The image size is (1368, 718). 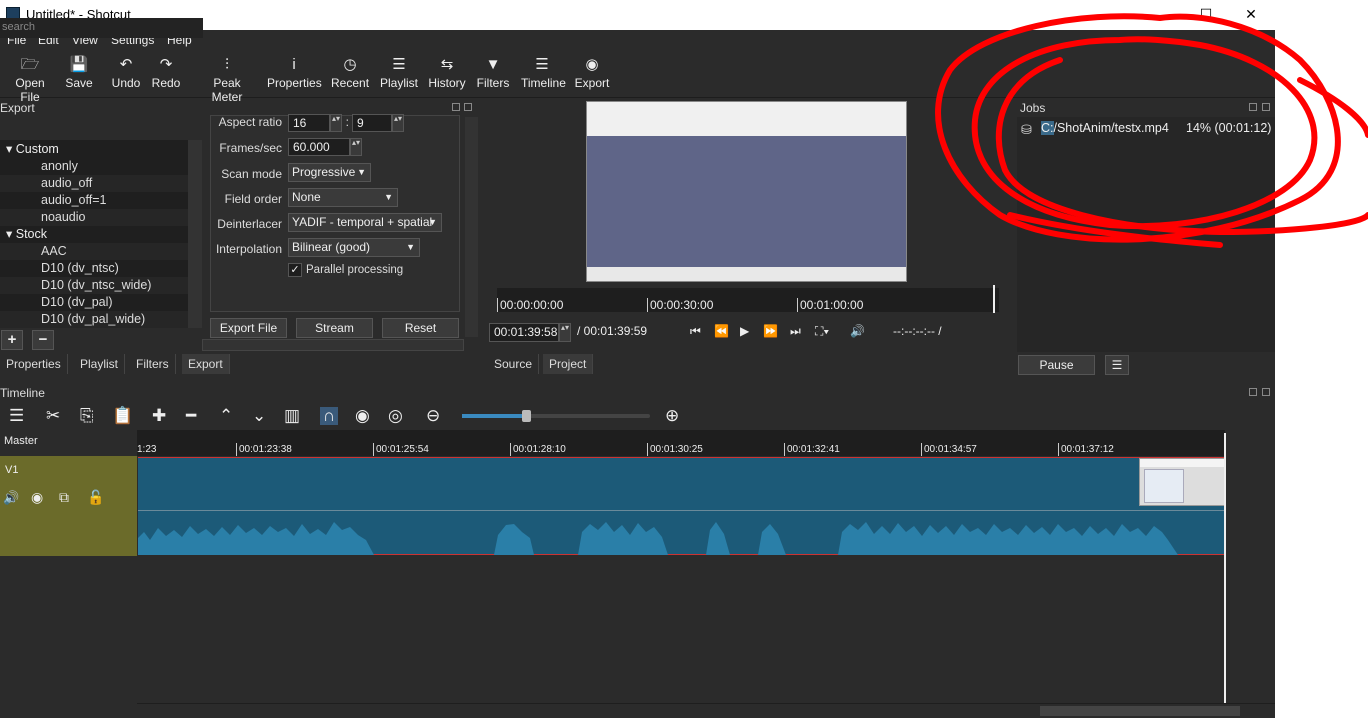 I want to click on add-preset-button: +, so click(x=12, y=340).